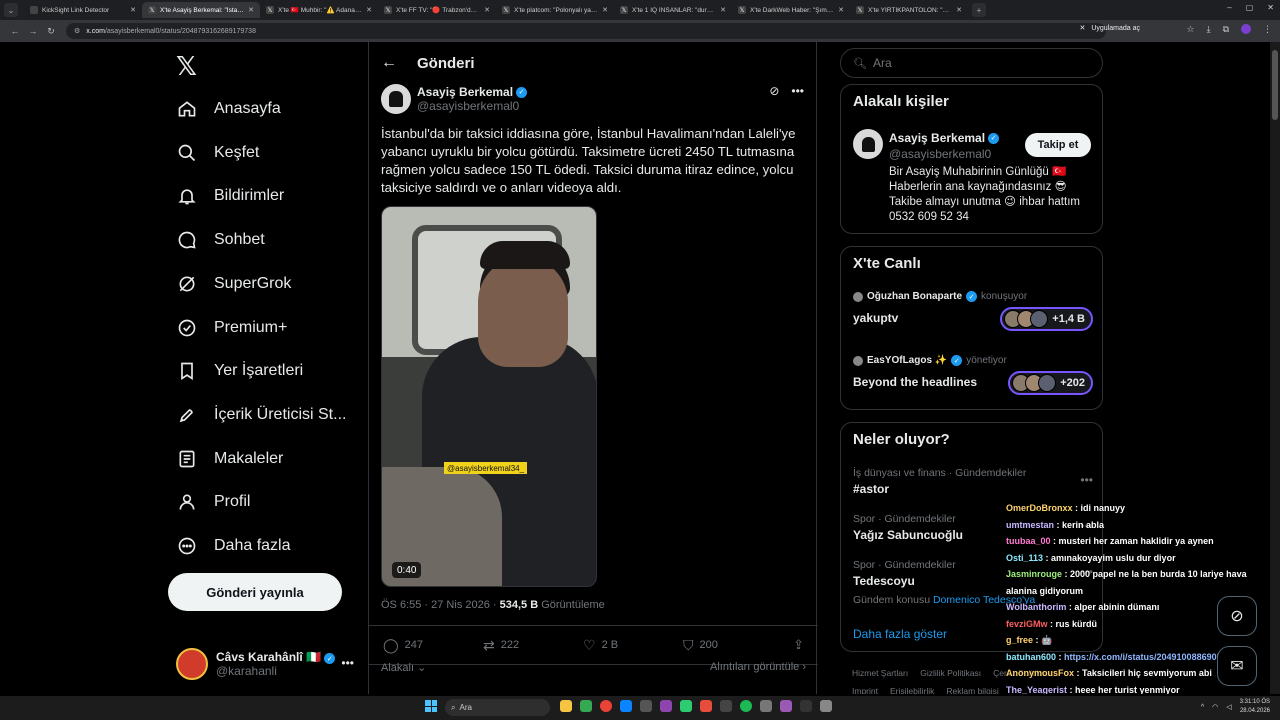 This screenshot has width=1280, height=720. I want to click on maximize-icon: ▢, so click(1250, 7).